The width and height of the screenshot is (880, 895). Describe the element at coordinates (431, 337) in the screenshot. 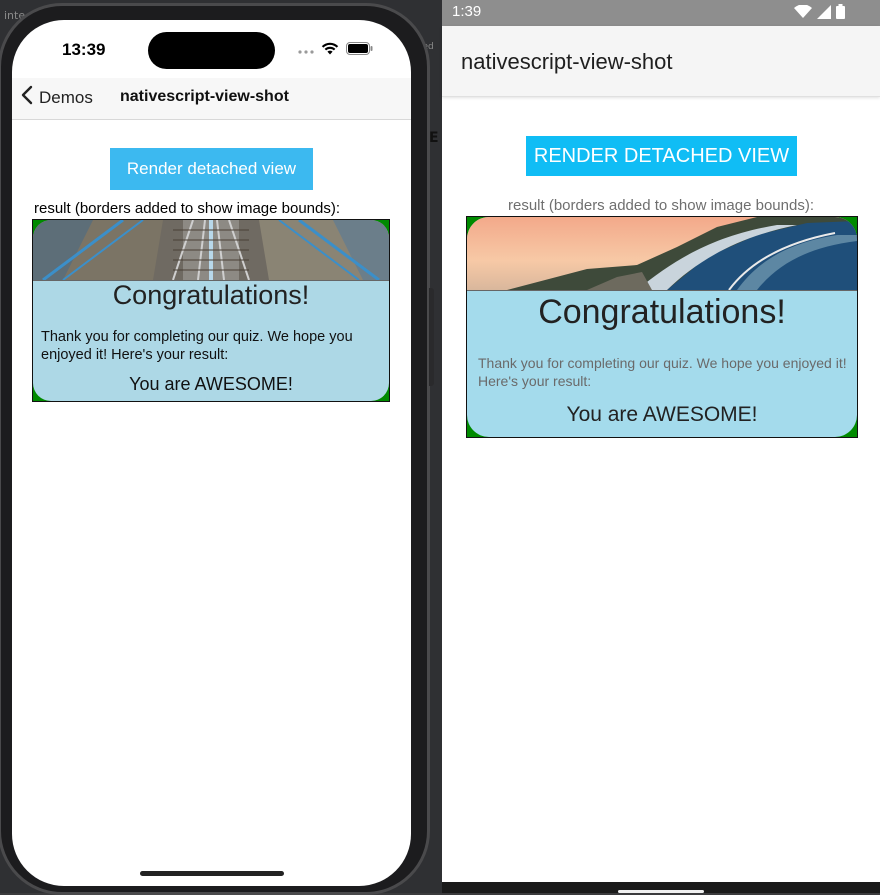

I see `iphone-side-button` at that location.